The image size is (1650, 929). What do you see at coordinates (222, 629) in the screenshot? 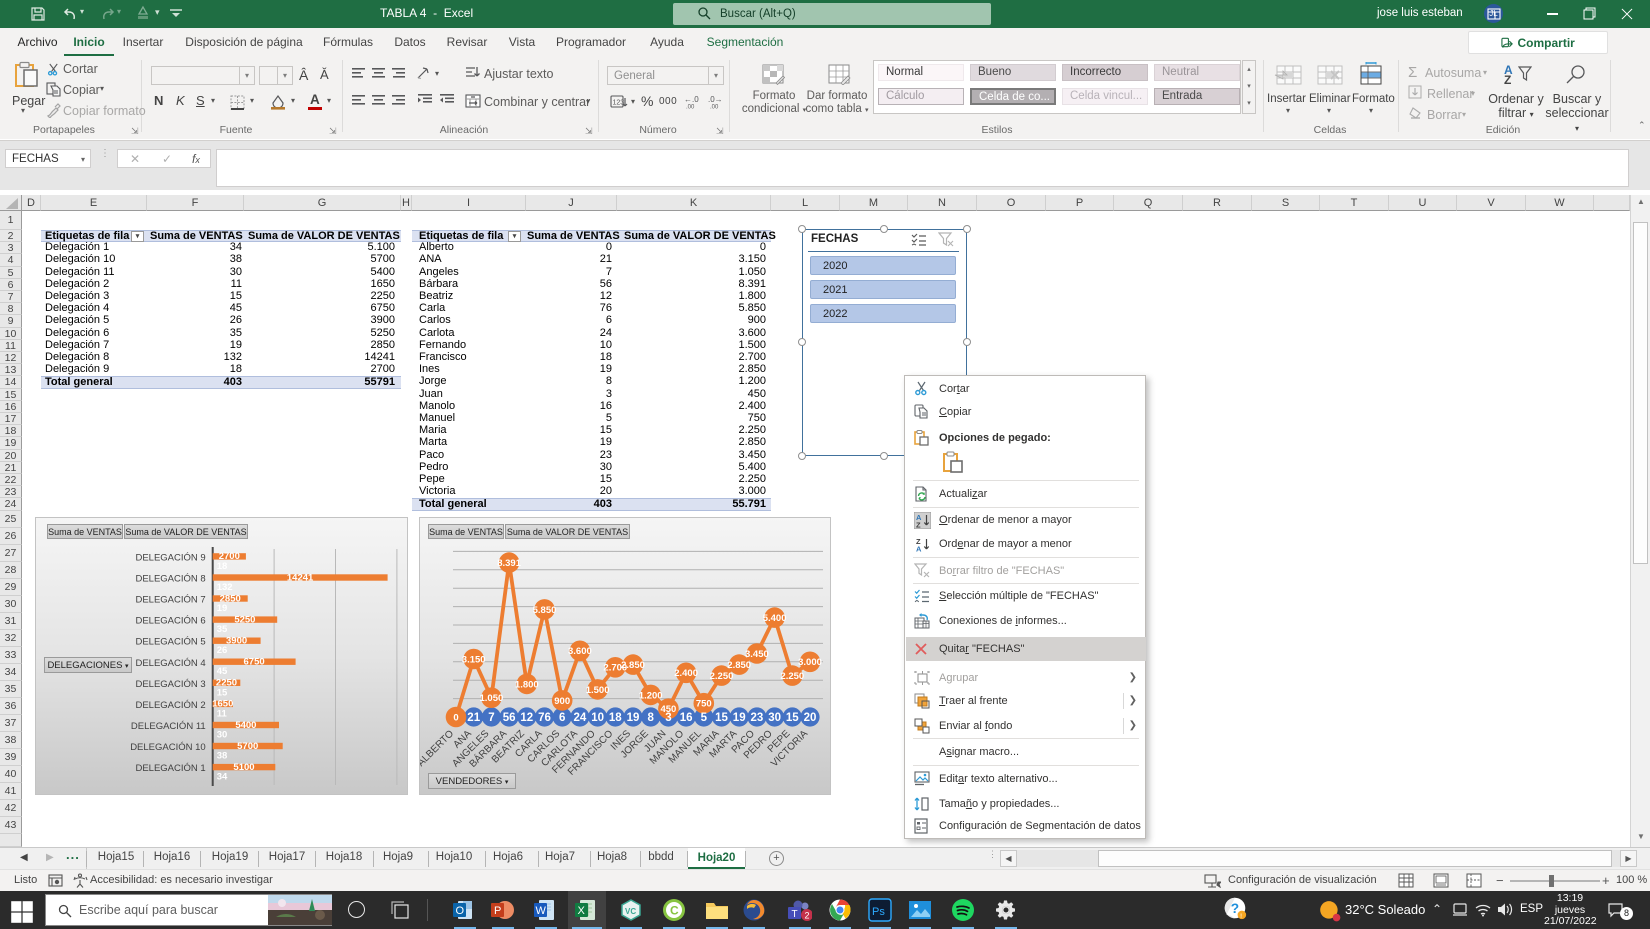
I see `svg-text: 35` at bounding box center [222, 629].